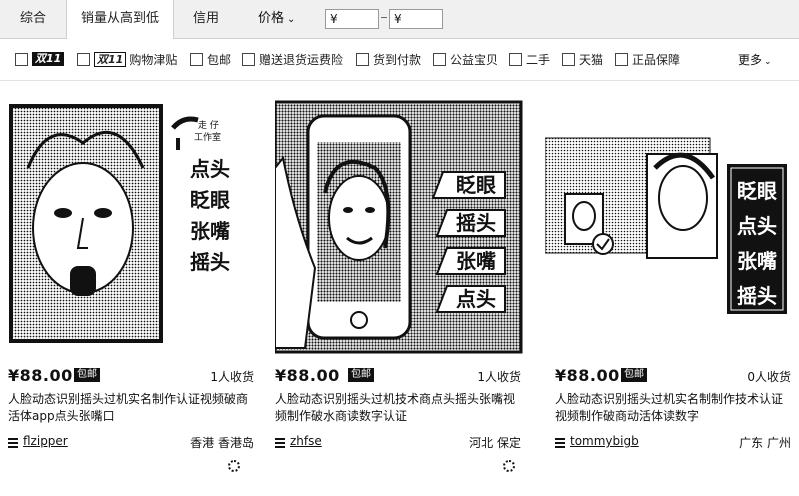 The width and height of the screenshot is (799, 496). I want to click on shop-row: zhfse 河北 保定, so click(400, 443).